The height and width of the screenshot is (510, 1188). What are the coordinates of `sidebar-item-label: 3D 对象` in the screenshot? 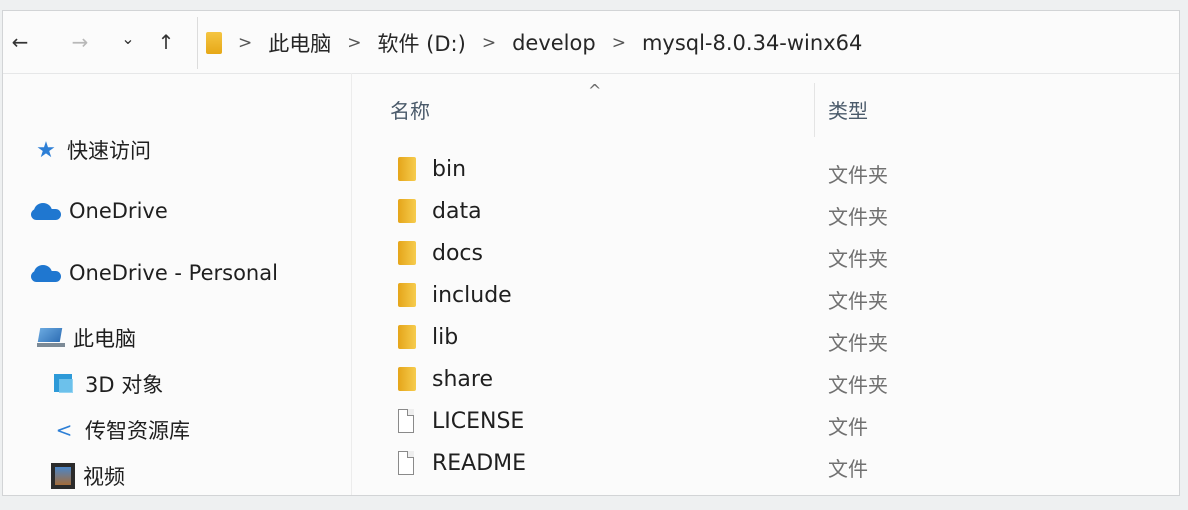 It's located at (124, 385).